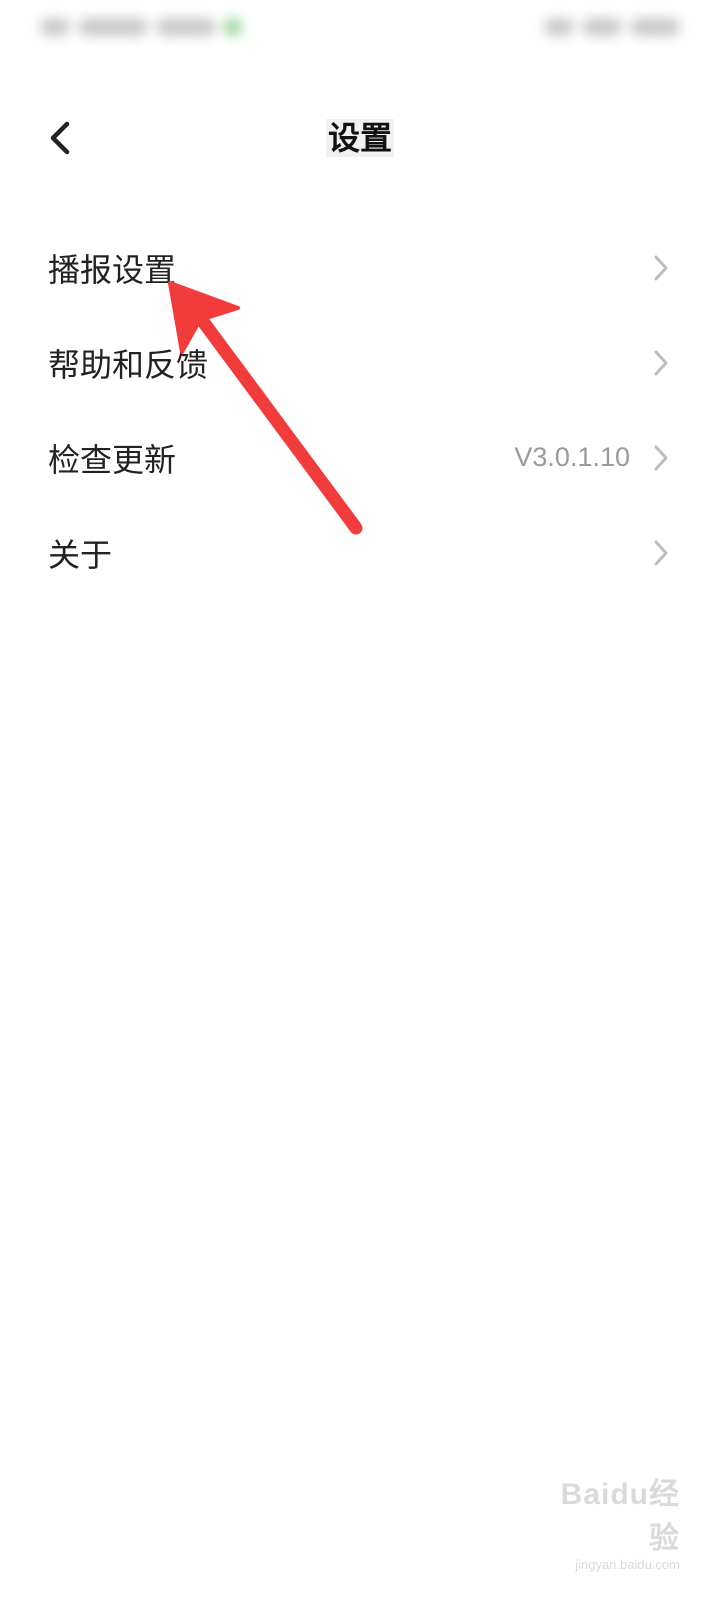 The width and height of the screenshot is (720, 1600). I want to click on watermark-logo: Baidu经验, so click(620, 1516).